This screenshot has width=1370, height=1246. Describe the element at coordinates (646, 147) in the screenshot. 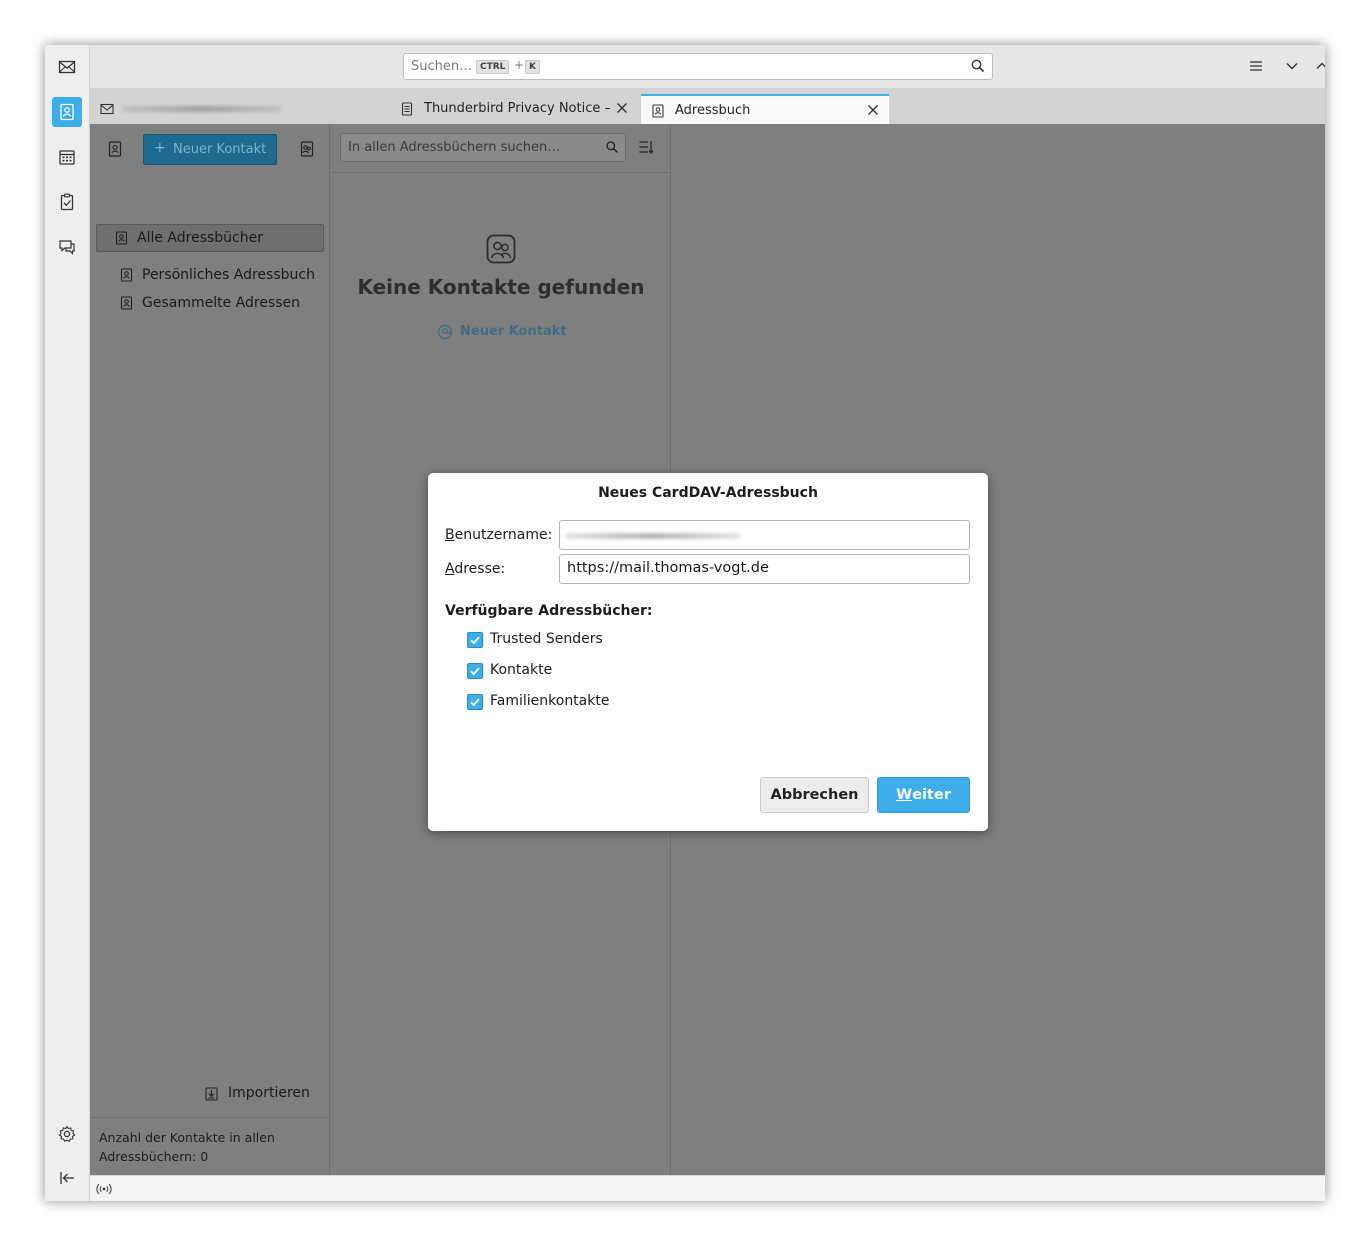

I see `list-display-options-icon` at that location.